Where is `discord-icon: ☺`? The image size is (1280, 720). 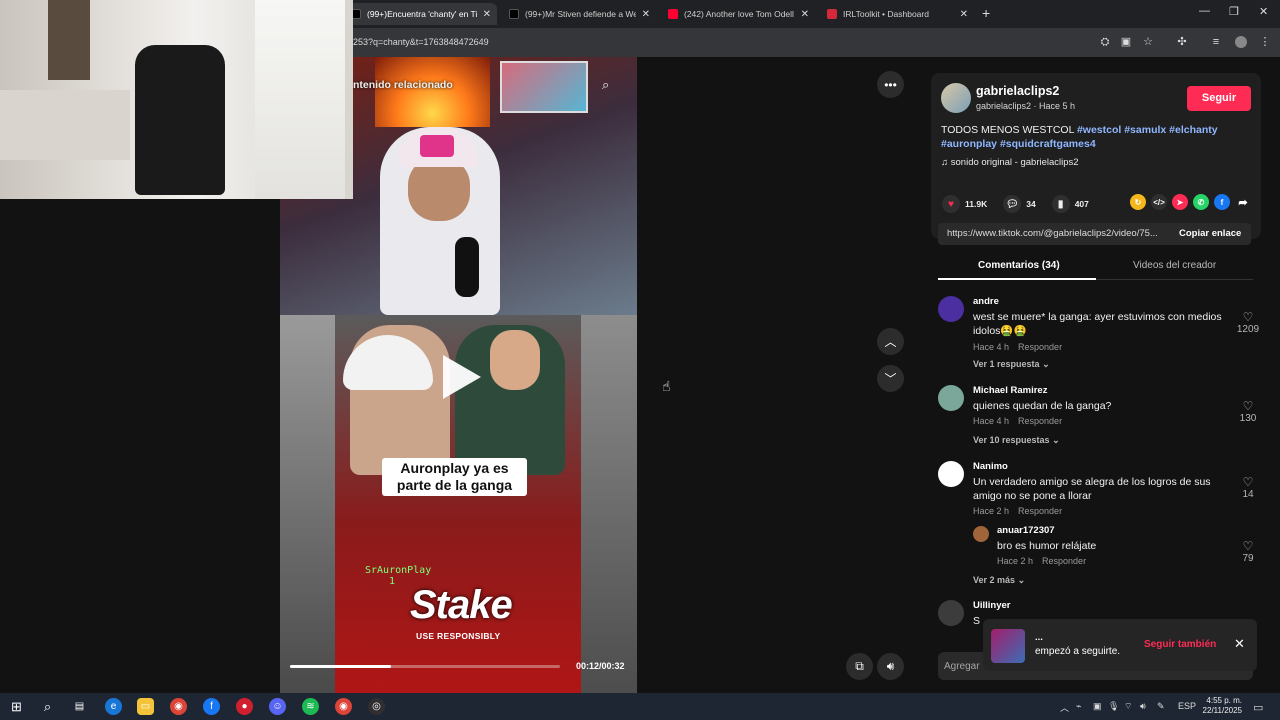
discord-icon: ☺ is located at coordinates (277, 706).